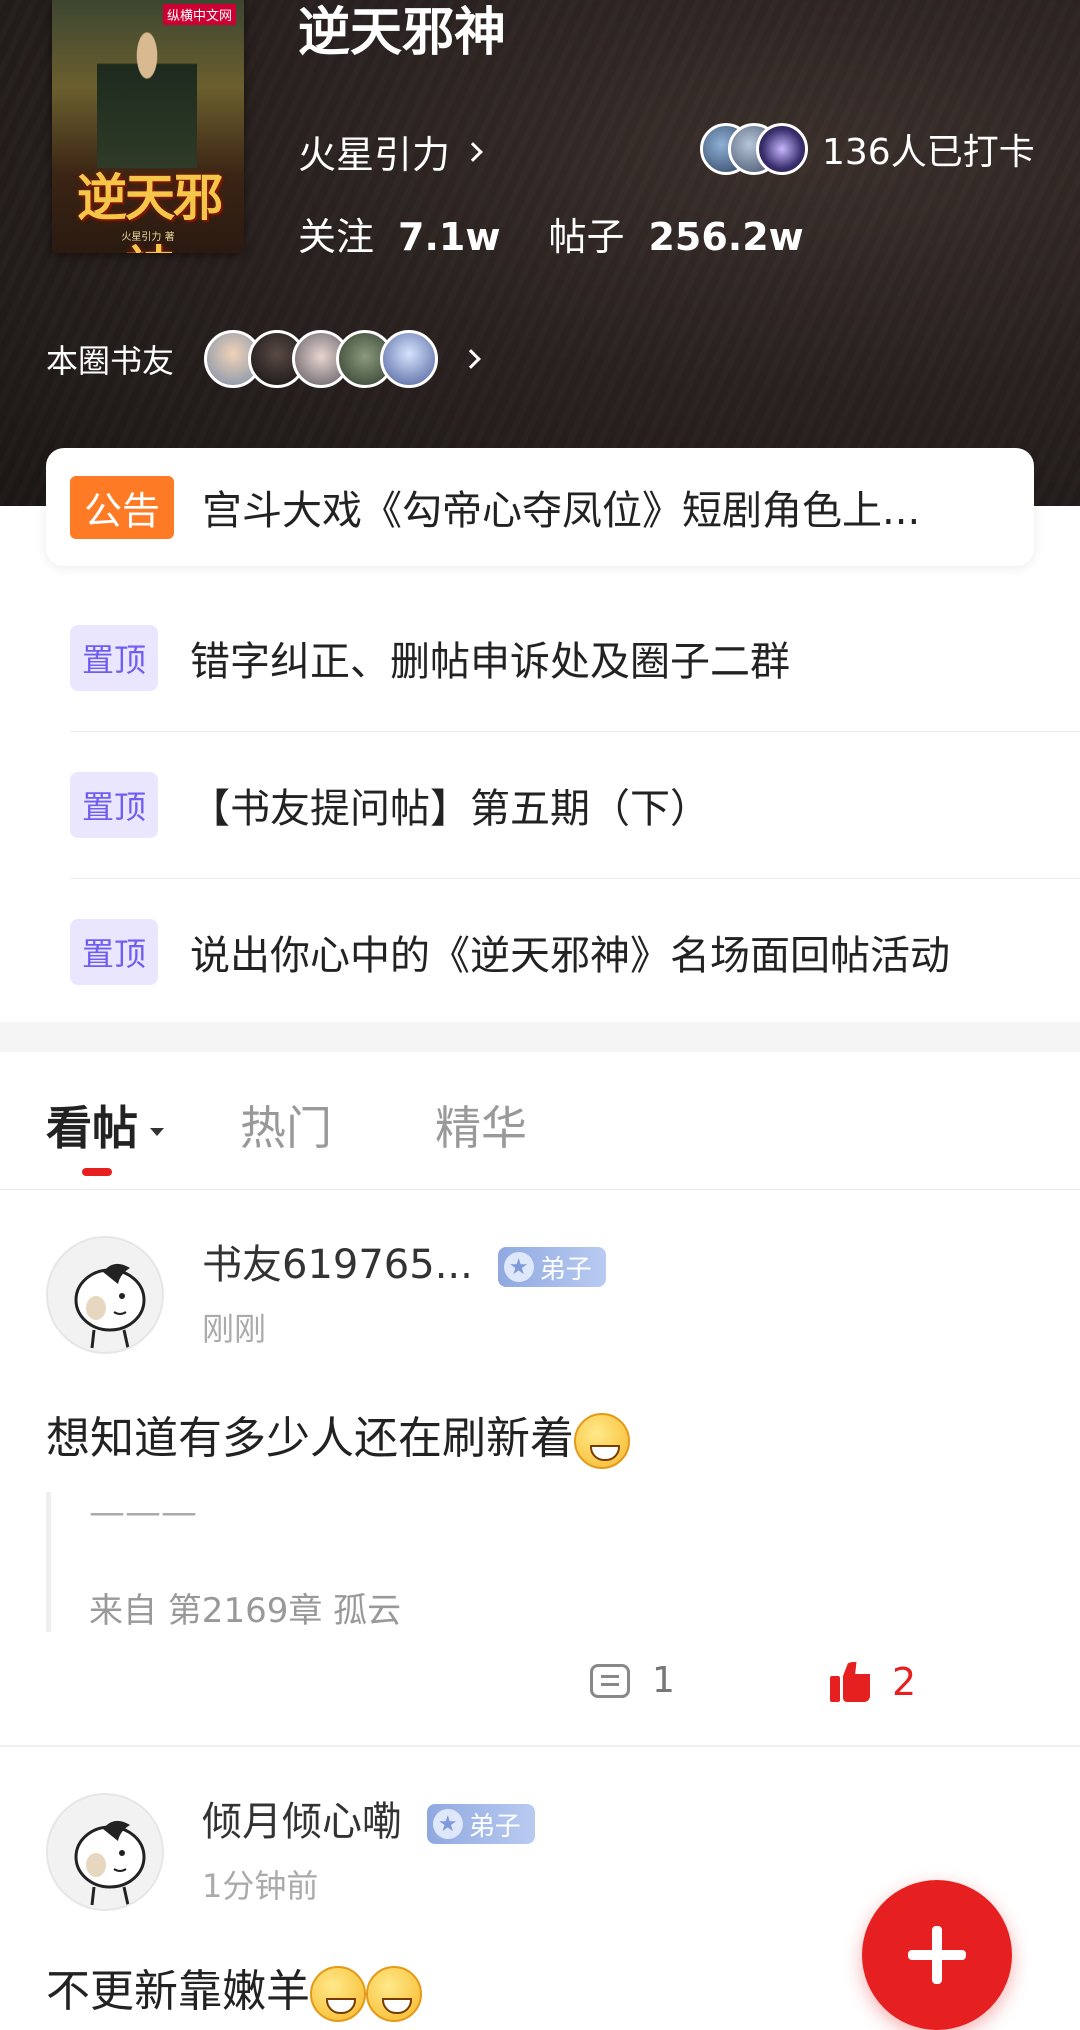  Describe the element at coordinates (110, 361) in the screenshot. I see `friends-label: 本圈书友` at that location.